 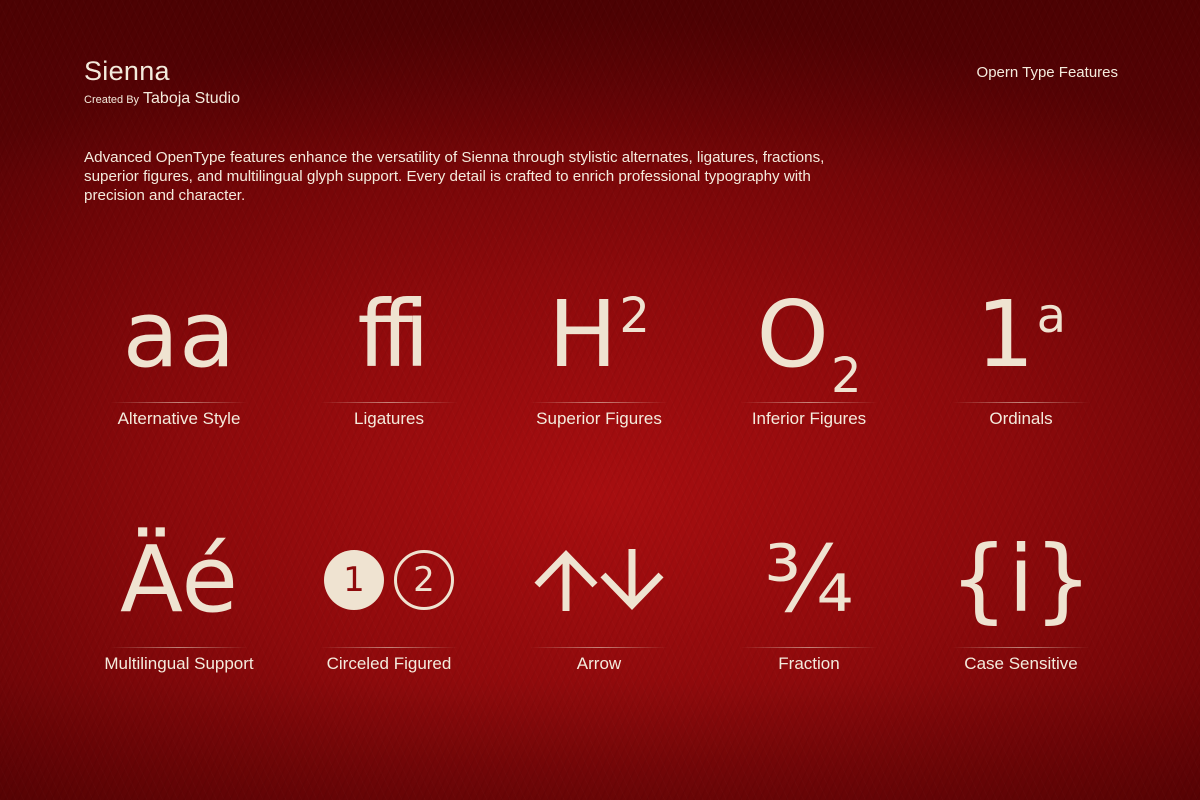 I want to click on brand-credit: Created By Taboja Studio, so click(x=162, y=99).